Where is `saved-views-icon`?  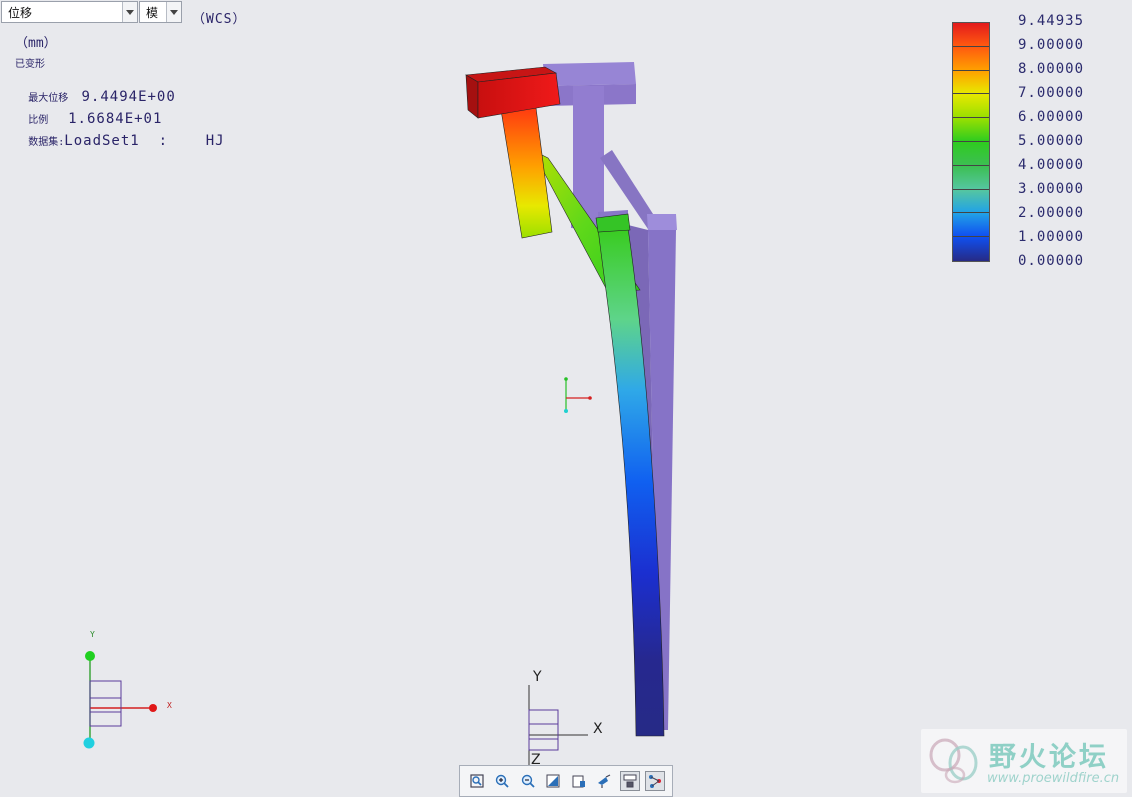 saved-views-icon is located at coordinates (578, 781).